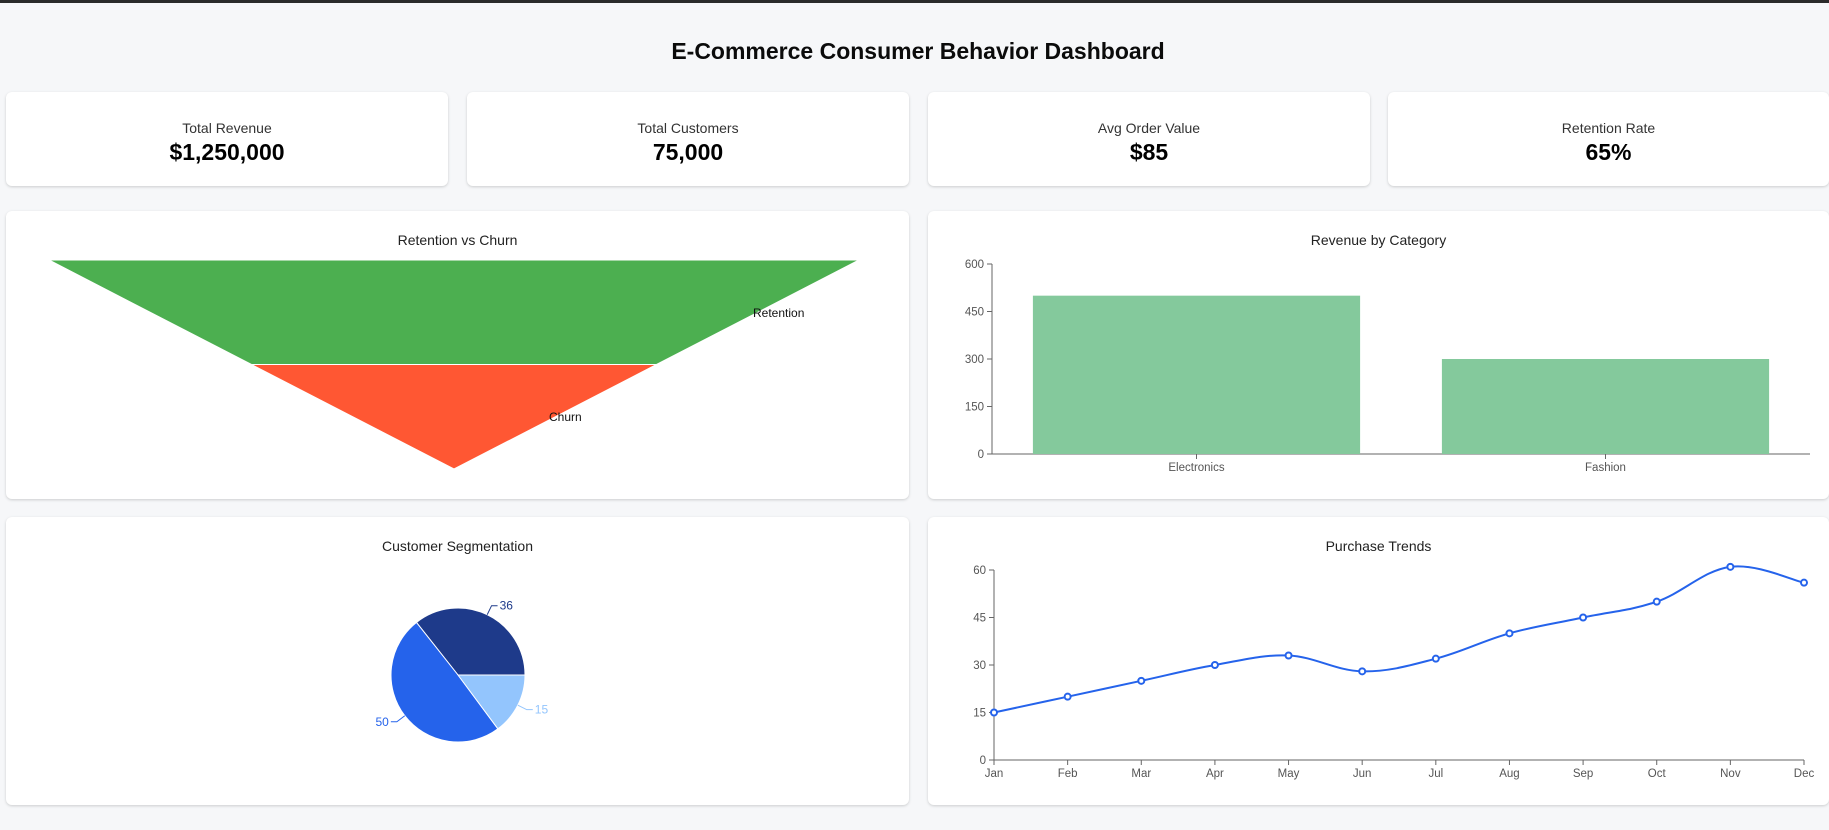 This screenshot has height=830, width=1829. Describe the element at coordinates (565, 417) in the screenshot. I see `funnel-label-churn: Churn` at that location.